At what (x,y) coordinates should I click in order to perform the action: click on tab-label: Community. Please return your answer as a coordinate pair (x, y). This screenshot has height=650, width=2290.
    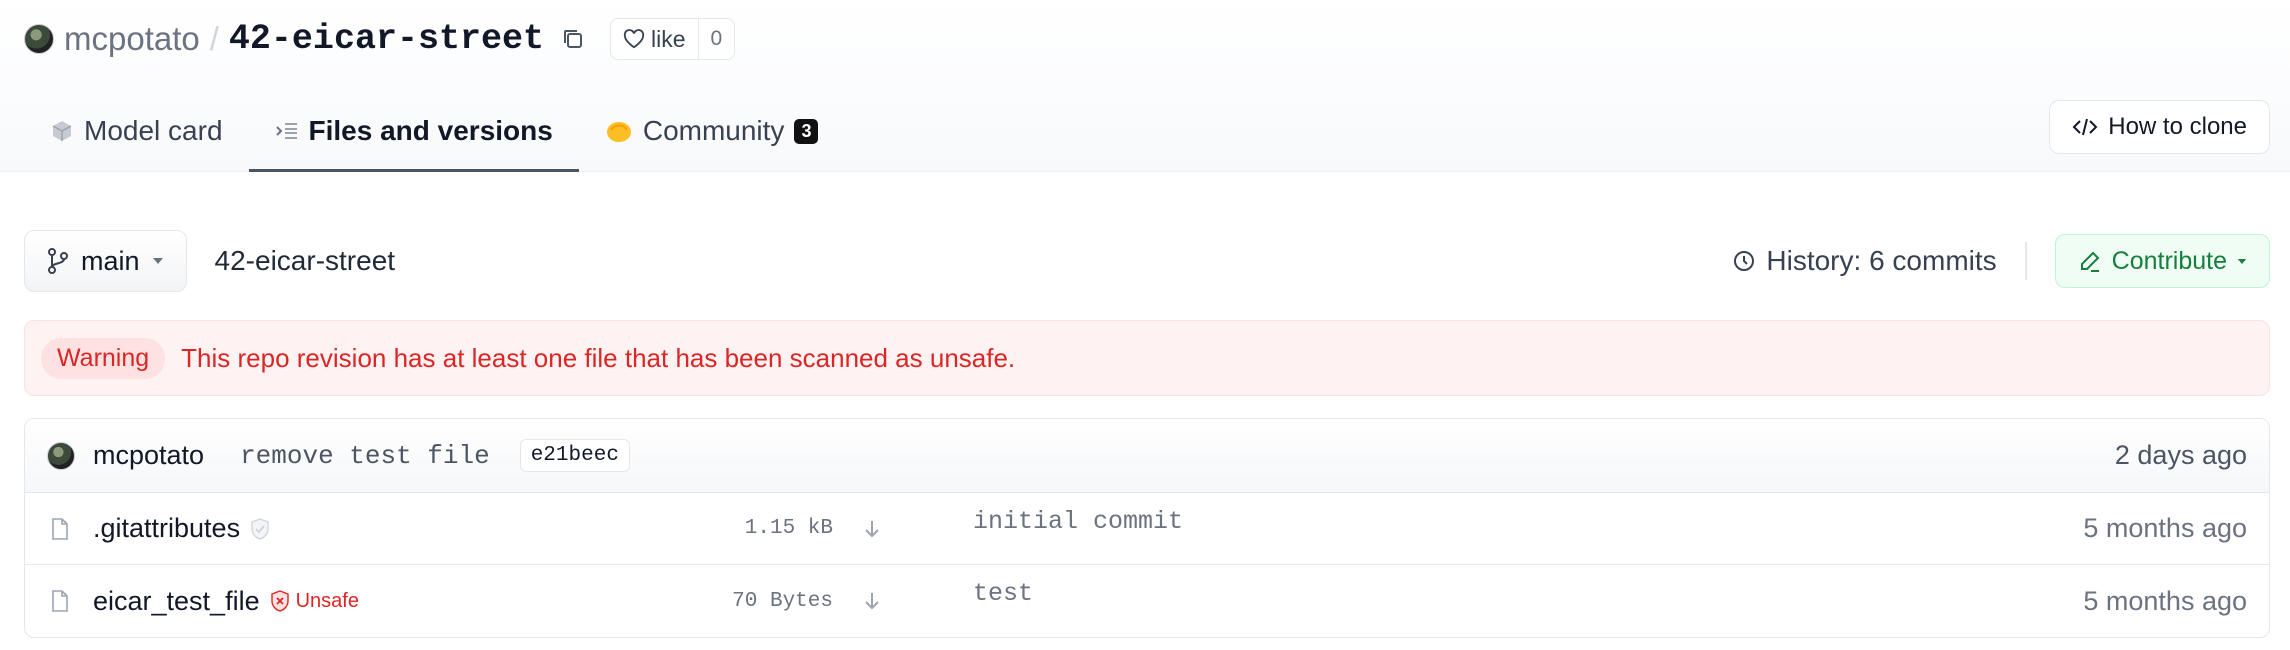
    Looking at the image, I should click on (713, 130).